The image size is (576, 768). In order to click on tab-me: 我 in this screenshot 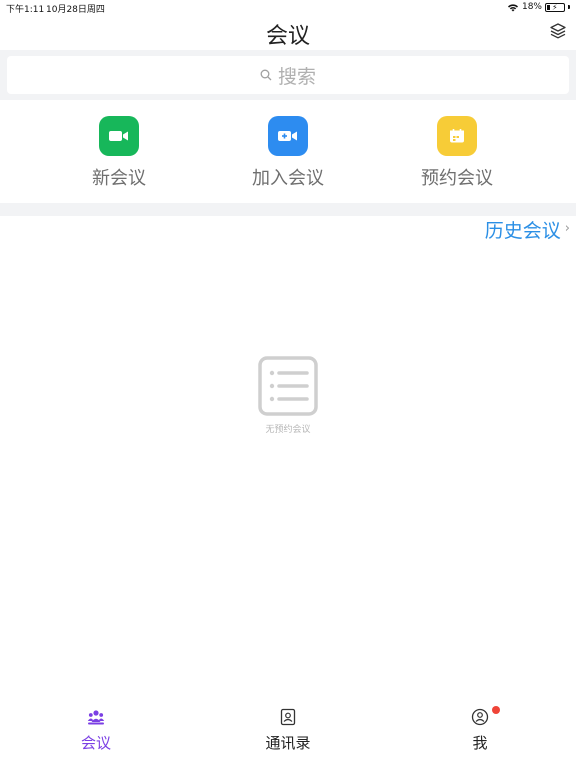, I will do `click(480, 729)`.